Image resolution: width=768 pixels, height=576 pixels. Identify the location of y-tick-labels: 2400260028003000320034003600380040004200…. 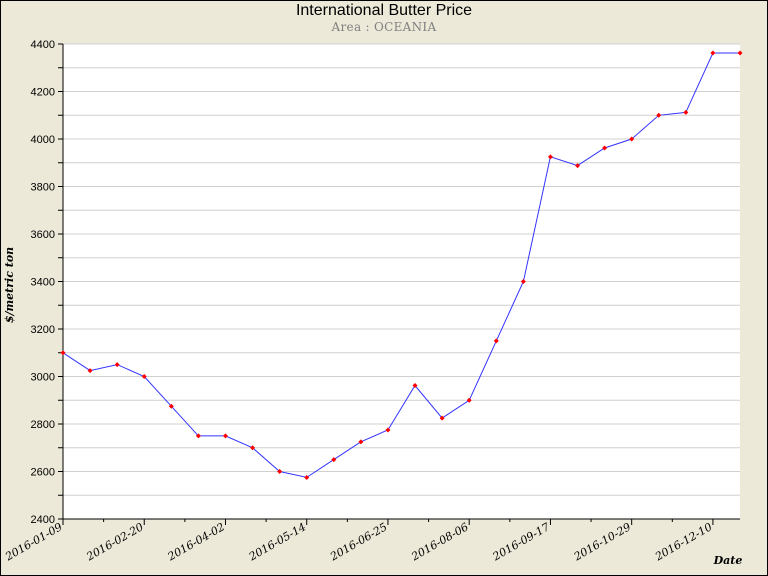
(43, 282).